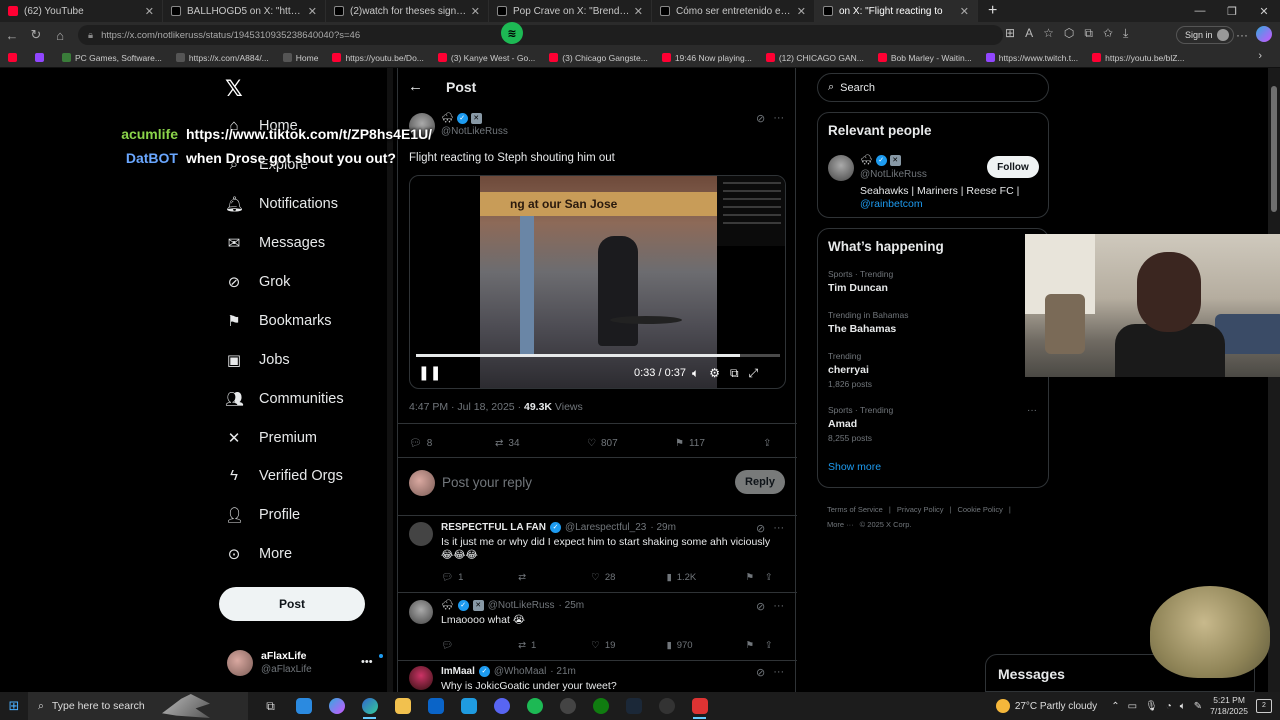 This screenshot has height=720, width=1280. I want to click on show-more-link: Show more, so click(854, 467).